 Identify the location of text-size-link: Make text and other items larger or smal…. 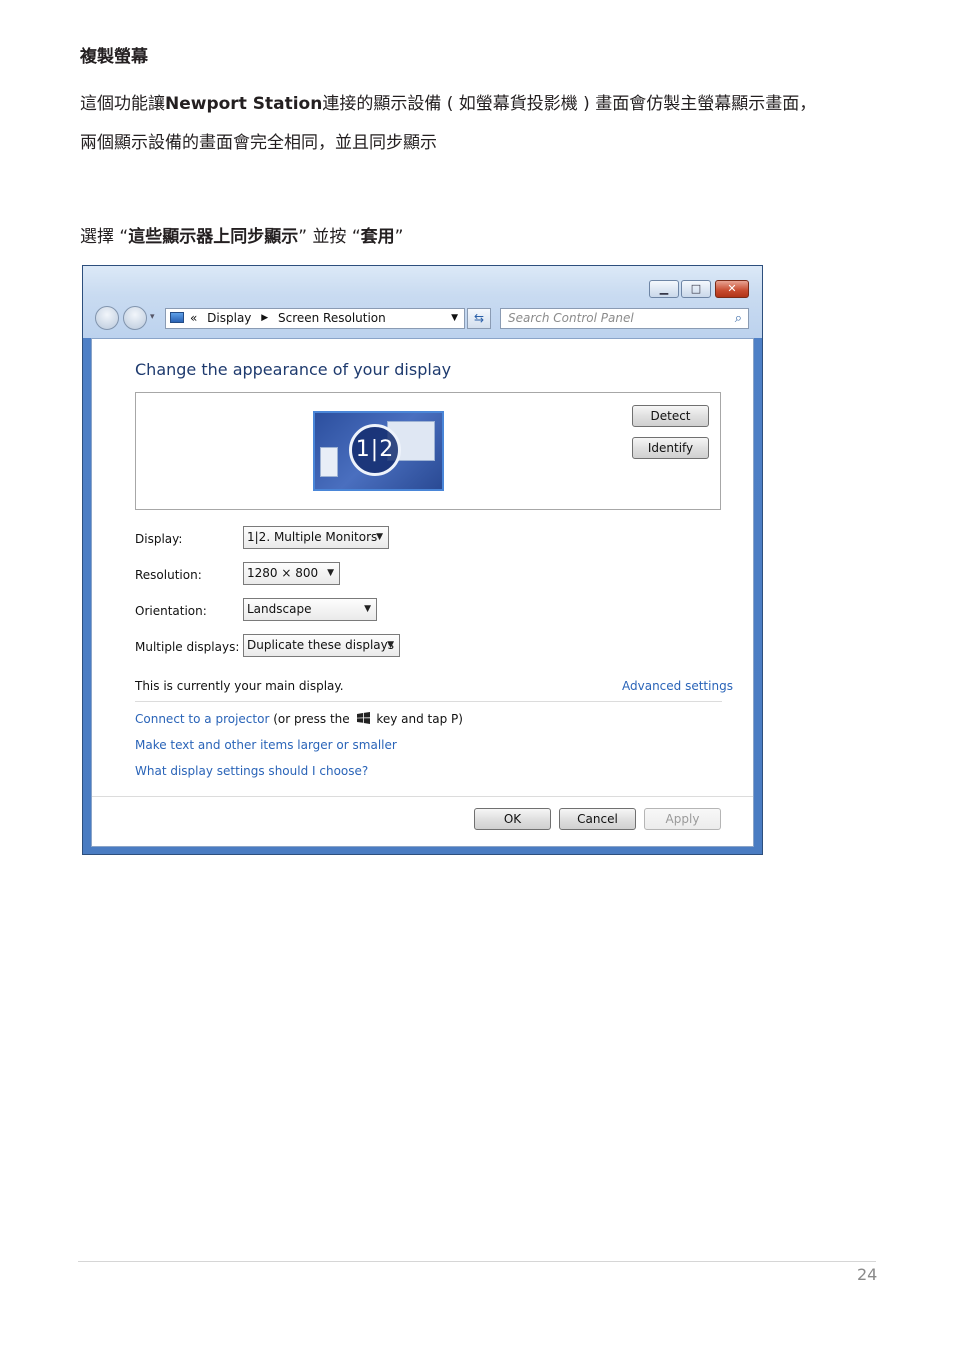
(266, 745).